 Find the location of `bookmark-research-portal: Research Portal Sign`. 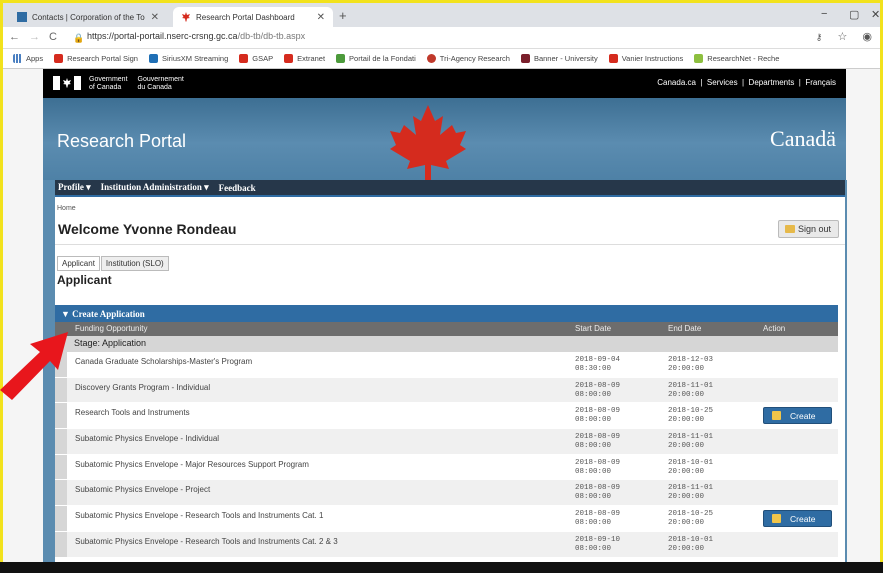

bookmark-research-portal: Research Portal Sign is located at coordinates (96, 58).